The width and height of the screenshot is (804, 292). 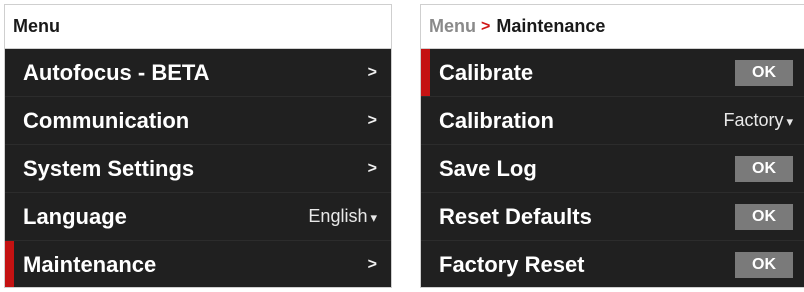 I want to click on breadcrumb: Menu > Maintenance, so click(x=612, y=27).